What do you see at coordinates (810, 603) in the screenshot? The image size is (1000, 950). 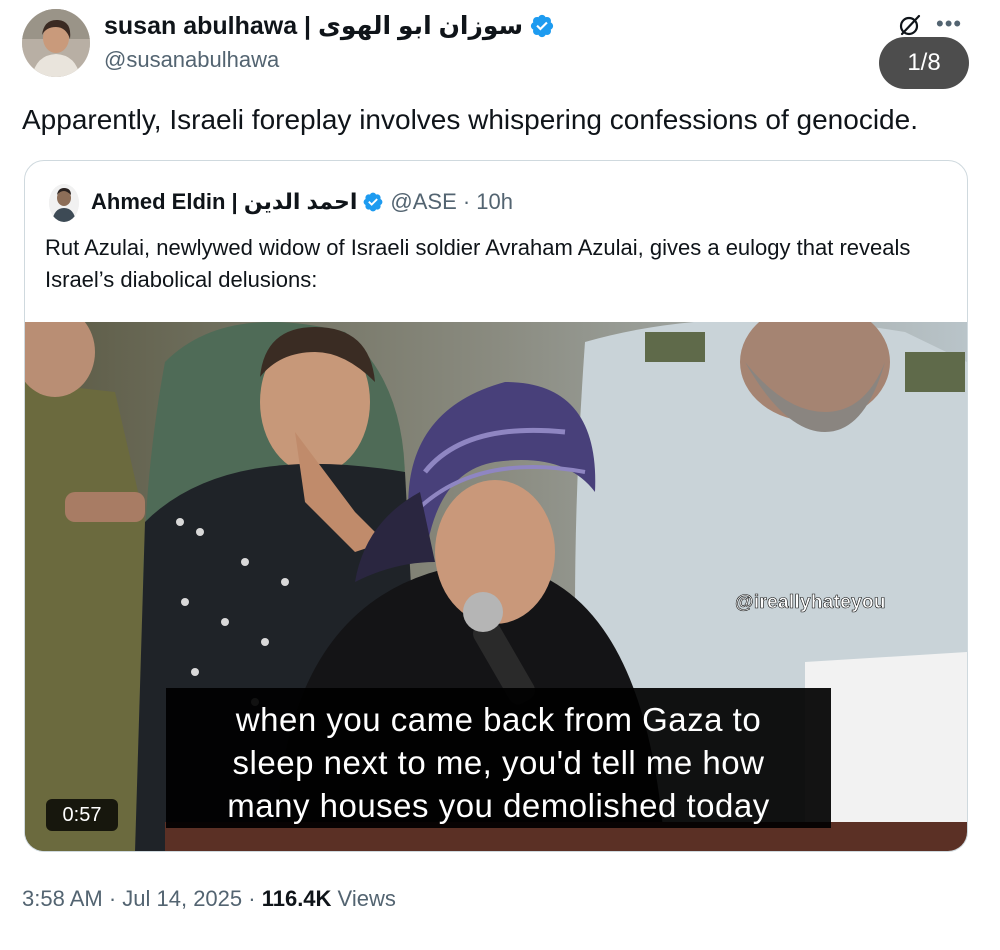 I see `video-watermark: @ireallyhateyou` at bounding box center [810, 603].